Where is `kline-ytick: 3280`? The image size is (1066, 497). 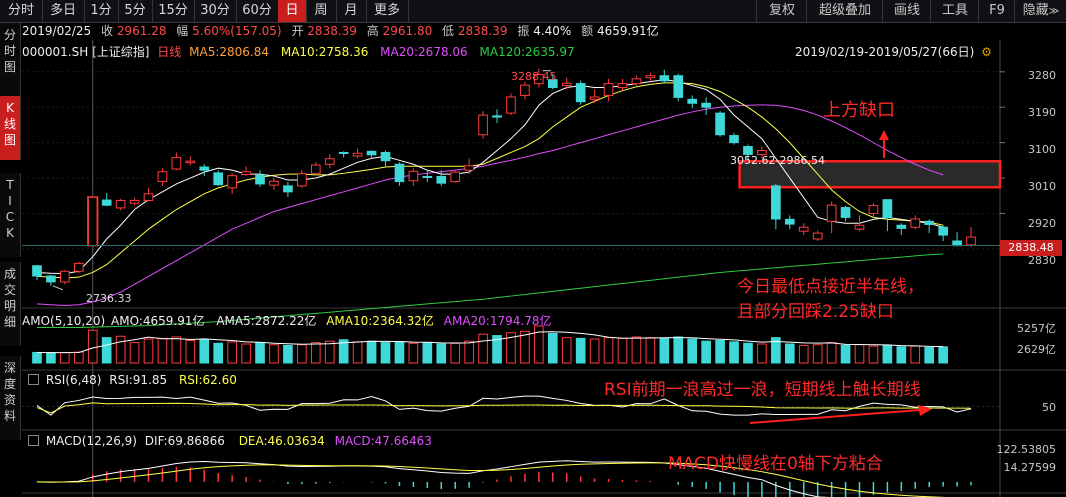
kline-ytick: 3280 is located at coordinates (1042, 75).